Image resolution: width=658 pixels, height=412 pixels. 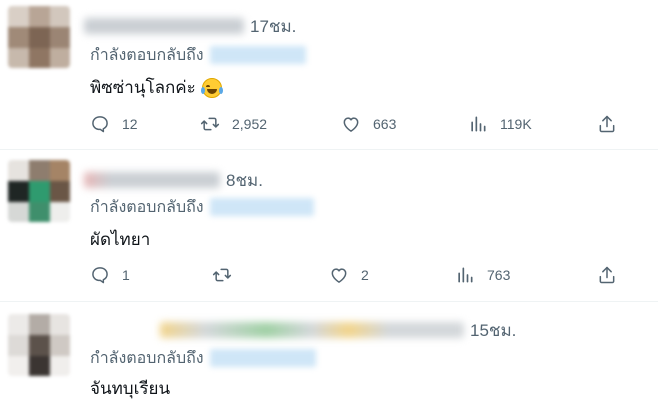 I want to click on like-count: 2, so click(x=365, y=275).